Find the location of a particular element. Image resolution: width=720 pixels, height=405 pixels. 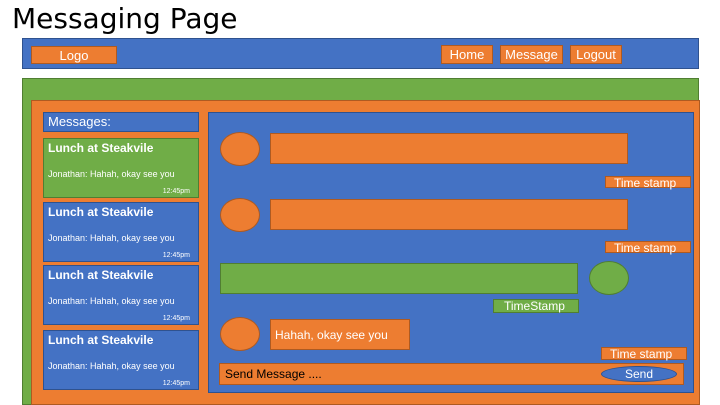

nav-home-button: Home is located at coordinates (467, 54).